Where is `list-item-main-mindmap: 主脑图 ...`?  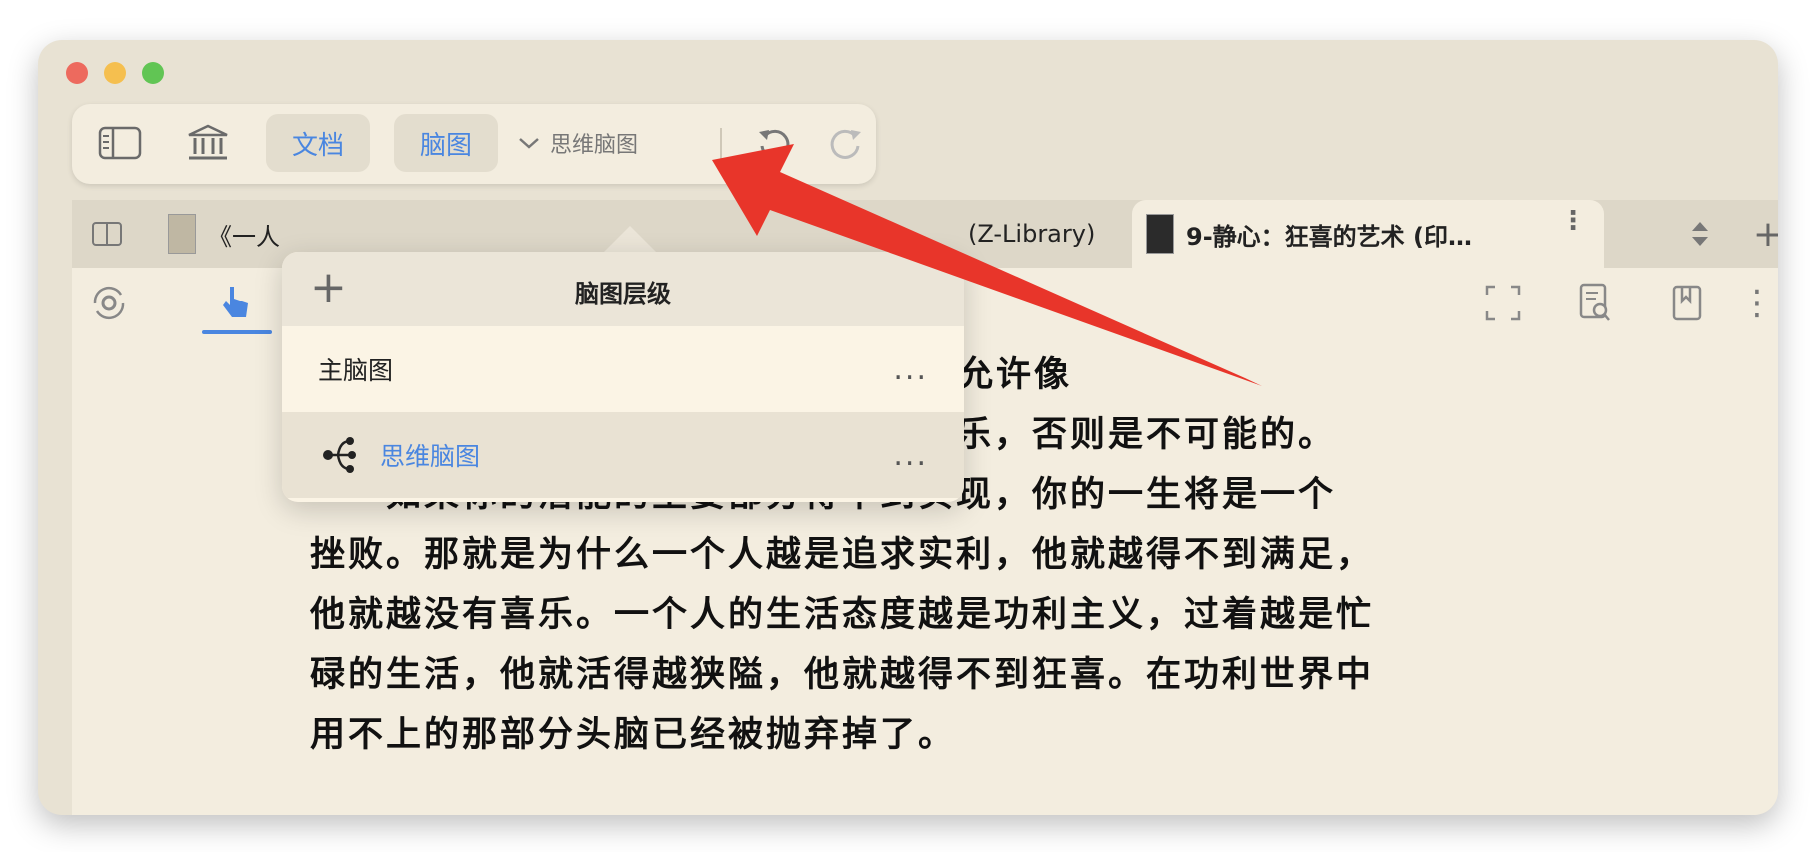 list-item-main-mindmap: 主脑图 ... is located at coordinates (623, 369).